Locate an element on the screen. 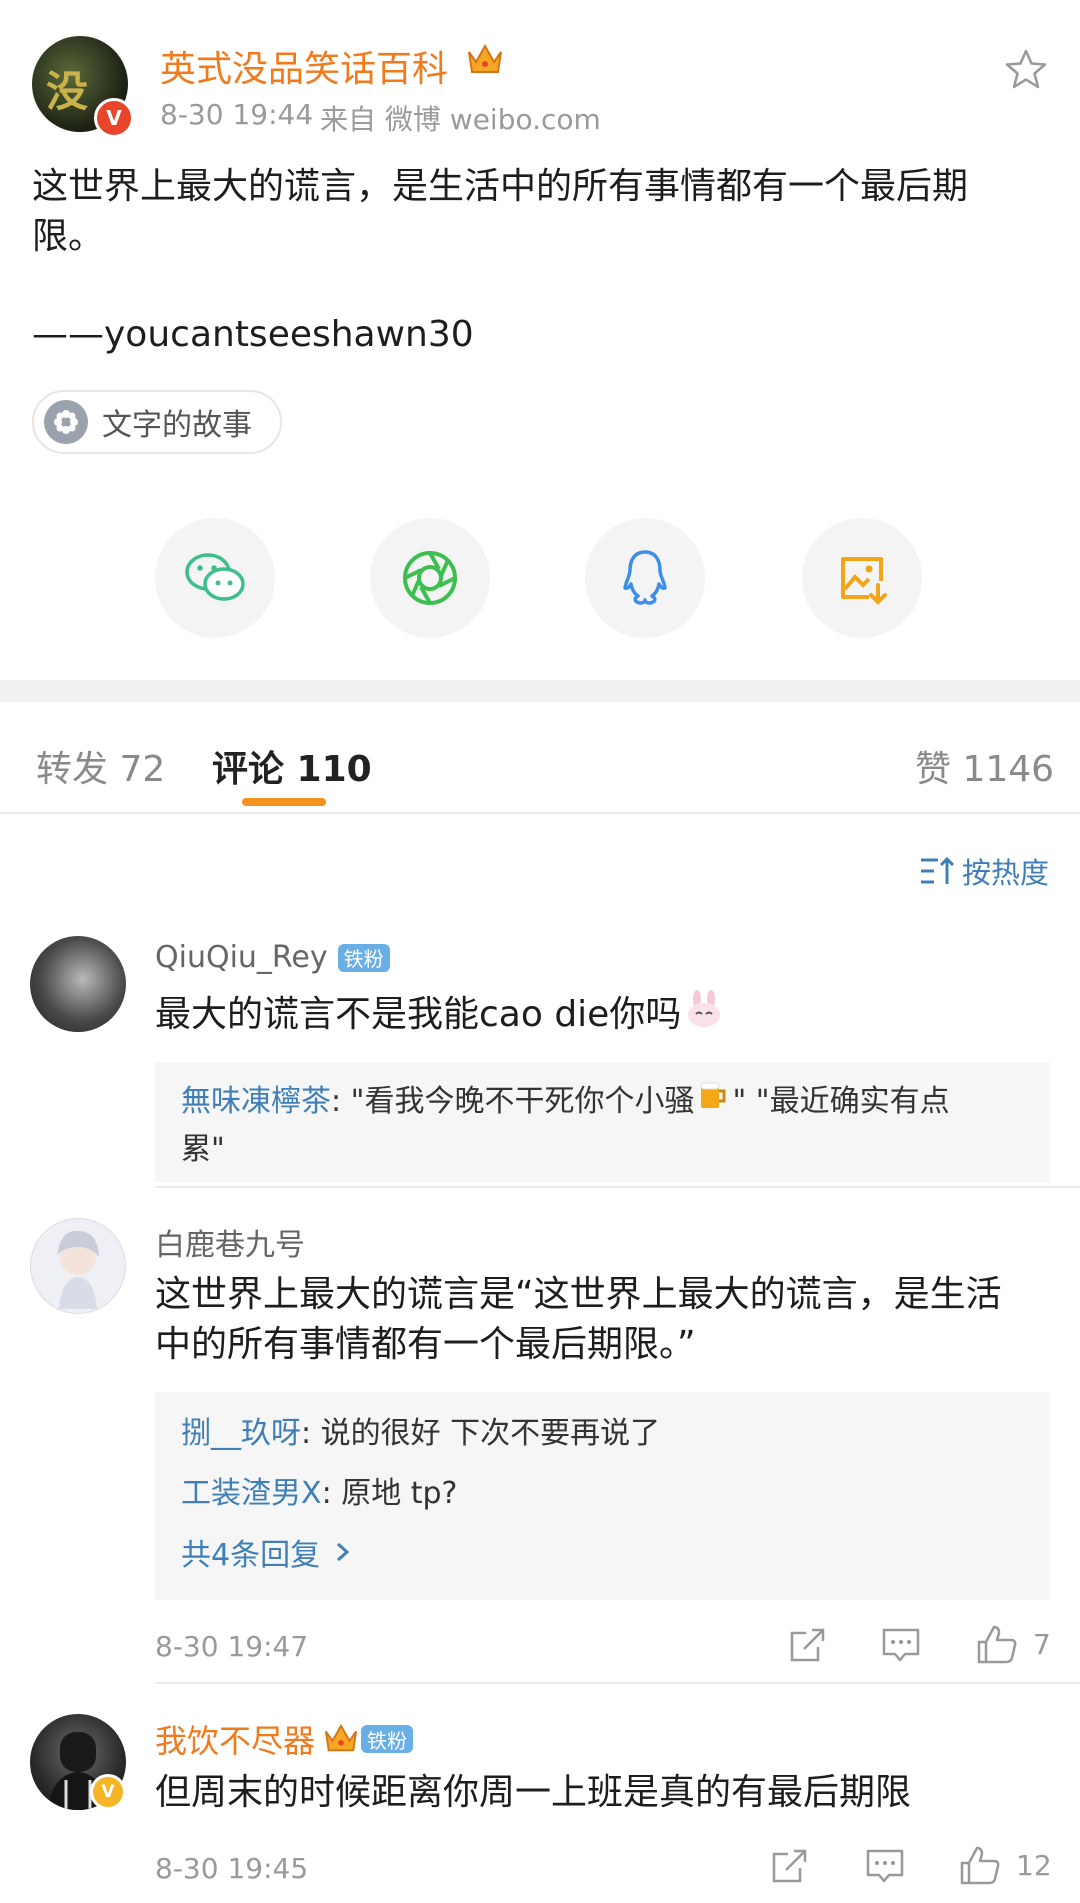  reply-line-continued: 累" is located at coordinates (203, 1149).